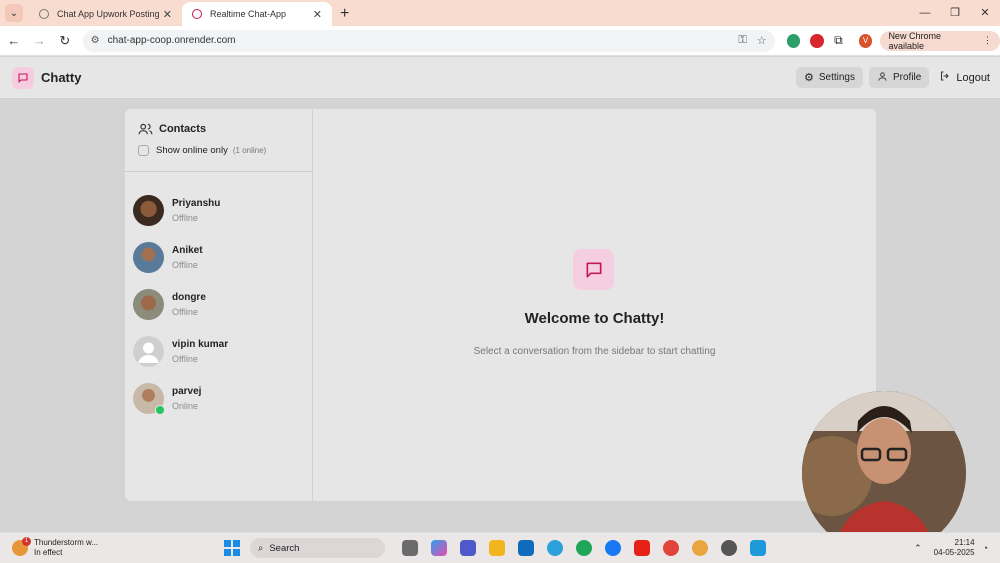  I want to click on new-chrome-available-button: New Chrome available ⋮, so click(940, 40).